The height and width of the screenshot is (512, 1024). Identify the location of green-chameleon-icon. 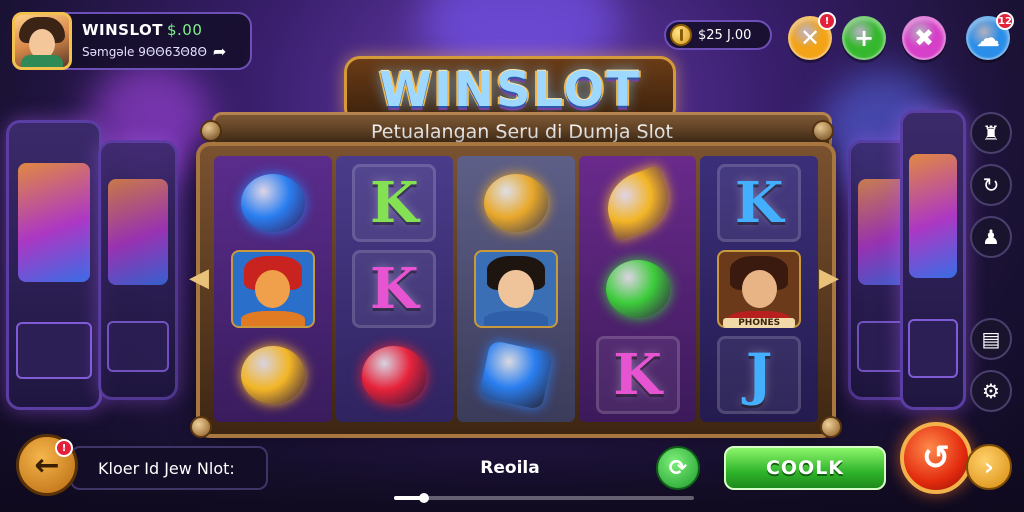
(637, 289).